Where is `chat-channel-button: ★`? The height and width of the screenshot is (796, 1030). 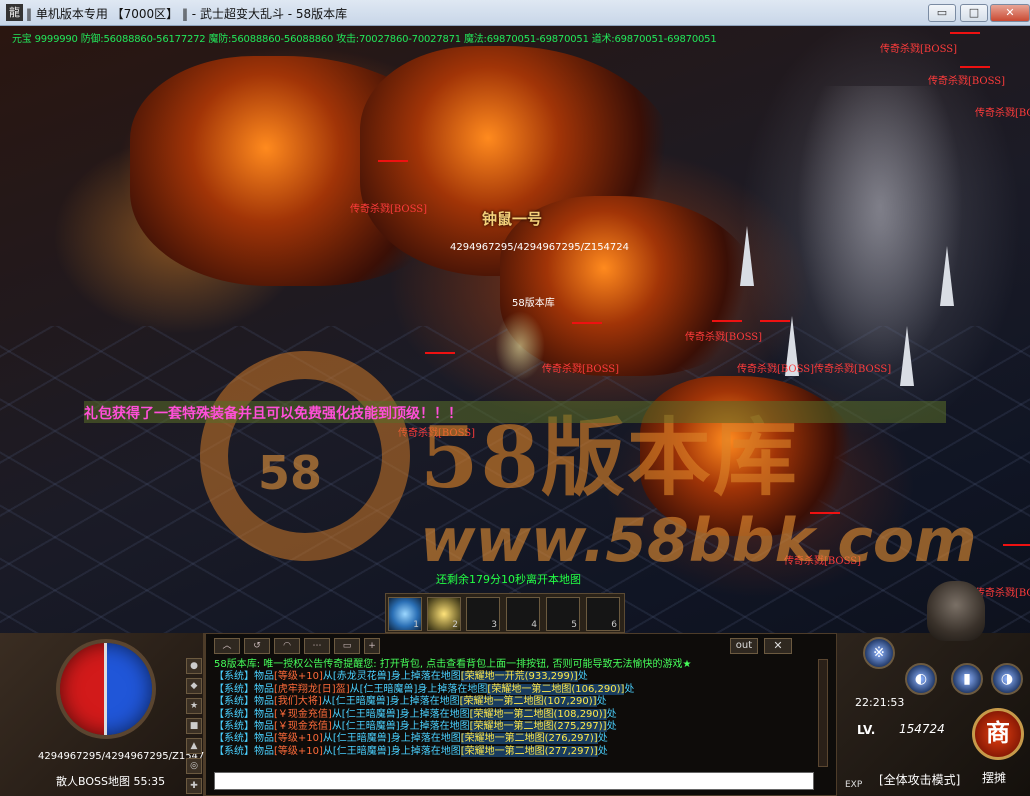
chat-channel-button: ★ is located at coordinates (194, 706).